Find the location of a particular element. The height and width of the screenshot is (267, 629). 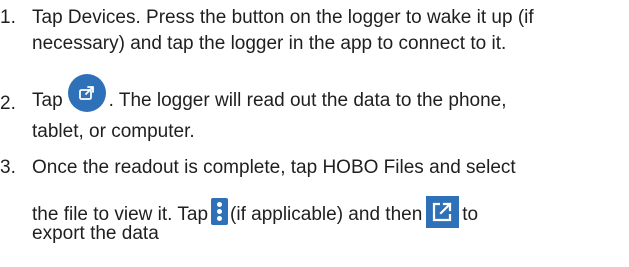

step-text: to is located at coordinates (470, 214).